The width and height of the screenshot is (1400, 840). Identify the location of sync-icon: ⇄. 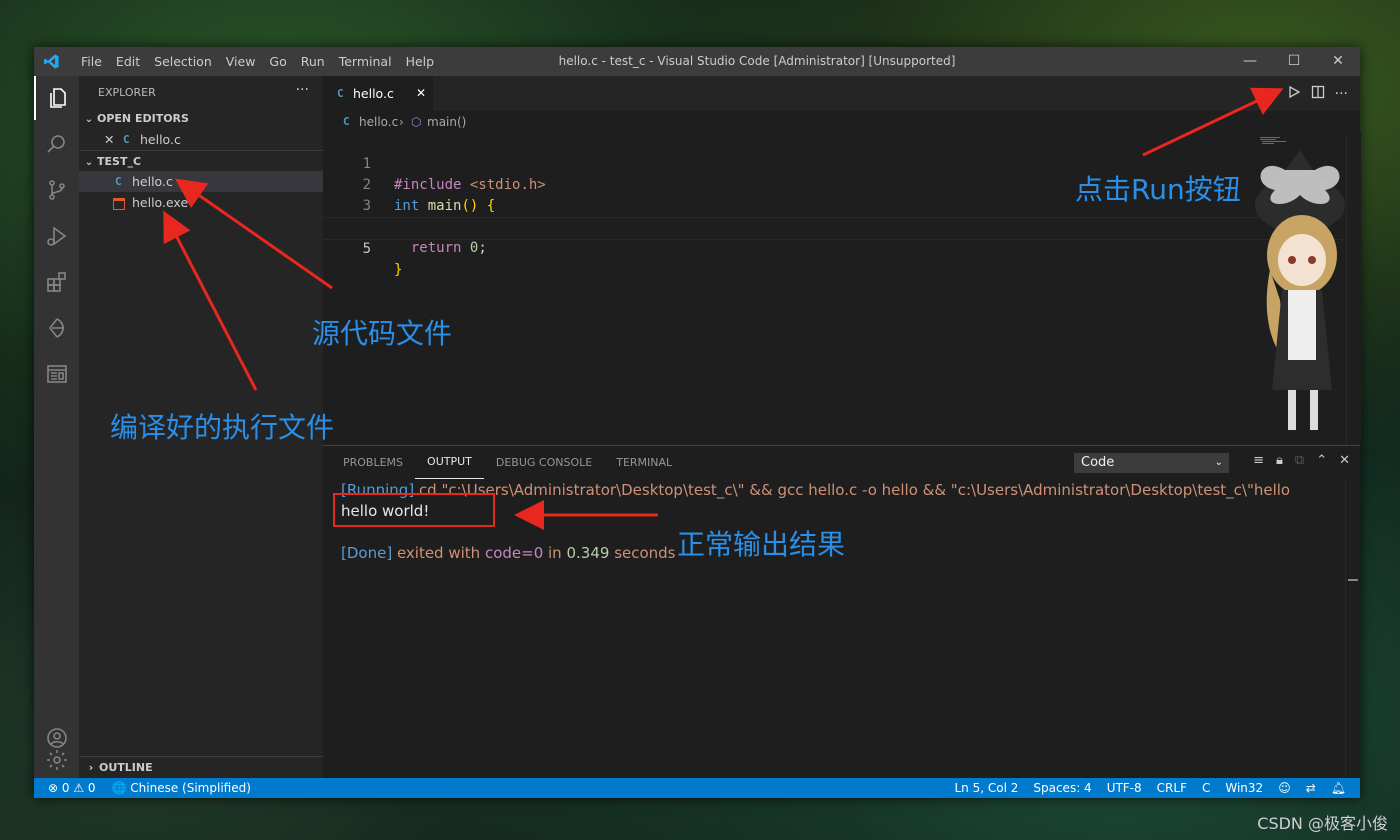
(1311, 788).